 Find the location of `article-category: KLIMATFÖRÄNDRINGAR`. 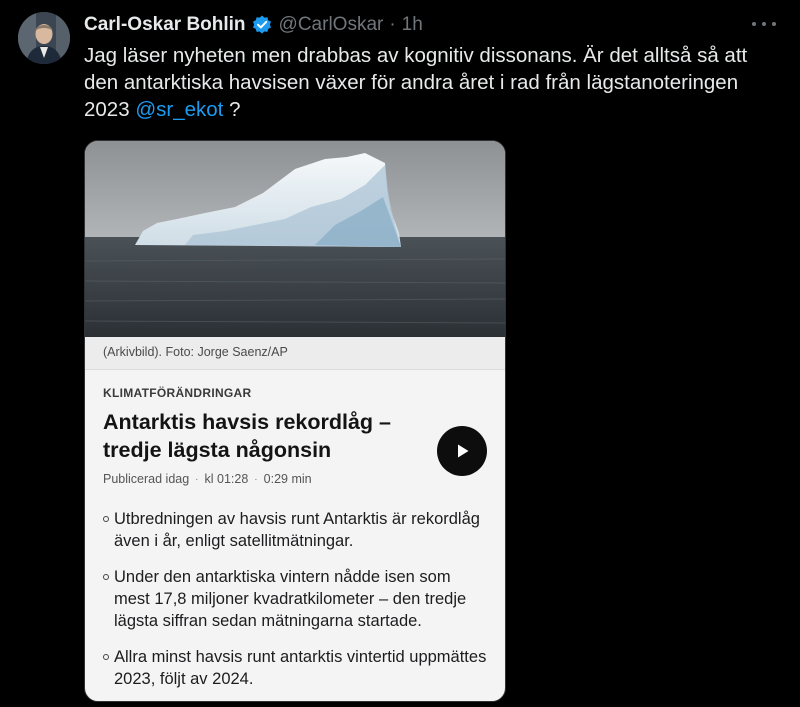

article-category: KLIMATFÖRÄNDRINGAR is located at coordinates (177, 393).